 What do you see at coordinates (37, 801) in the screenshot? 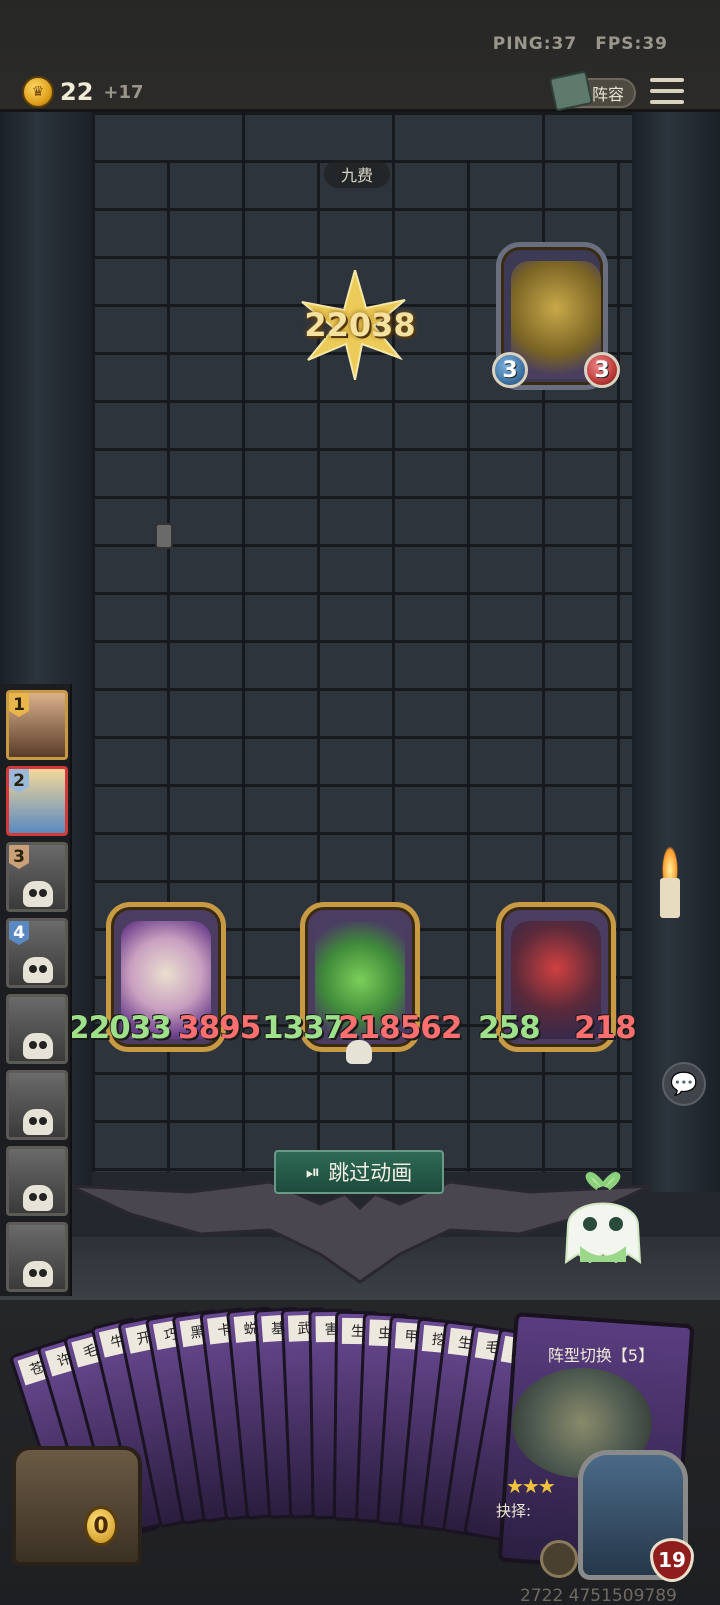
I see `roster-slot-2: 2` at bounding box center [37, 801].